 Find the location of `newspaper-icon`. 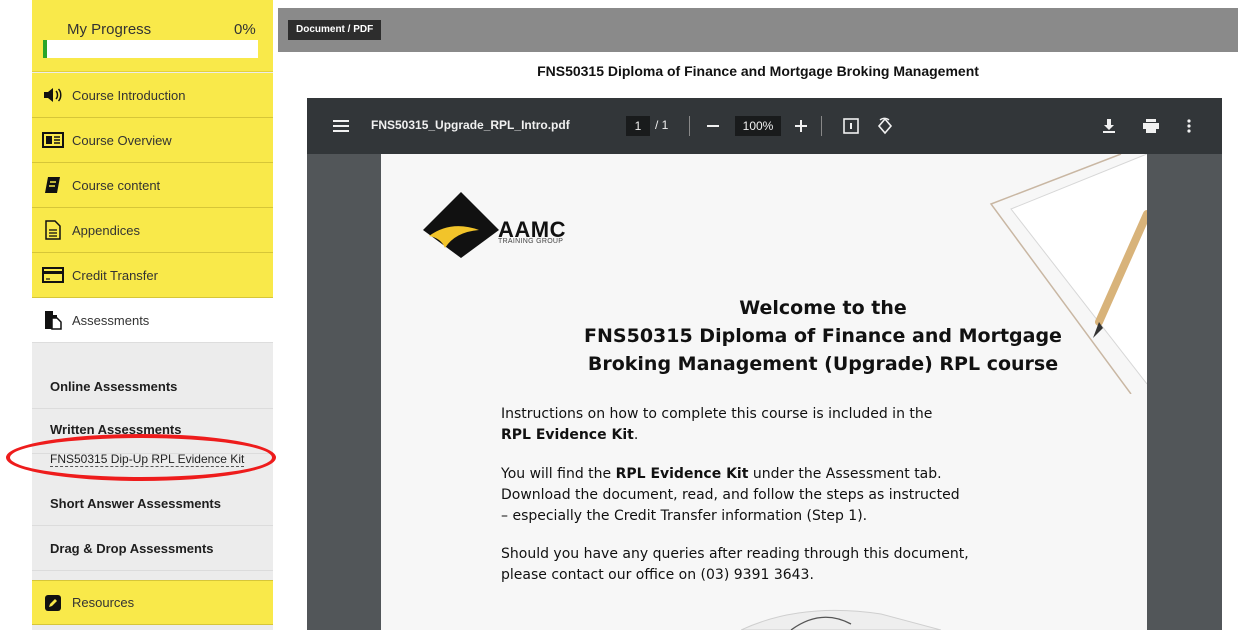

newspaper-icon is located at coordinates (53, 140).